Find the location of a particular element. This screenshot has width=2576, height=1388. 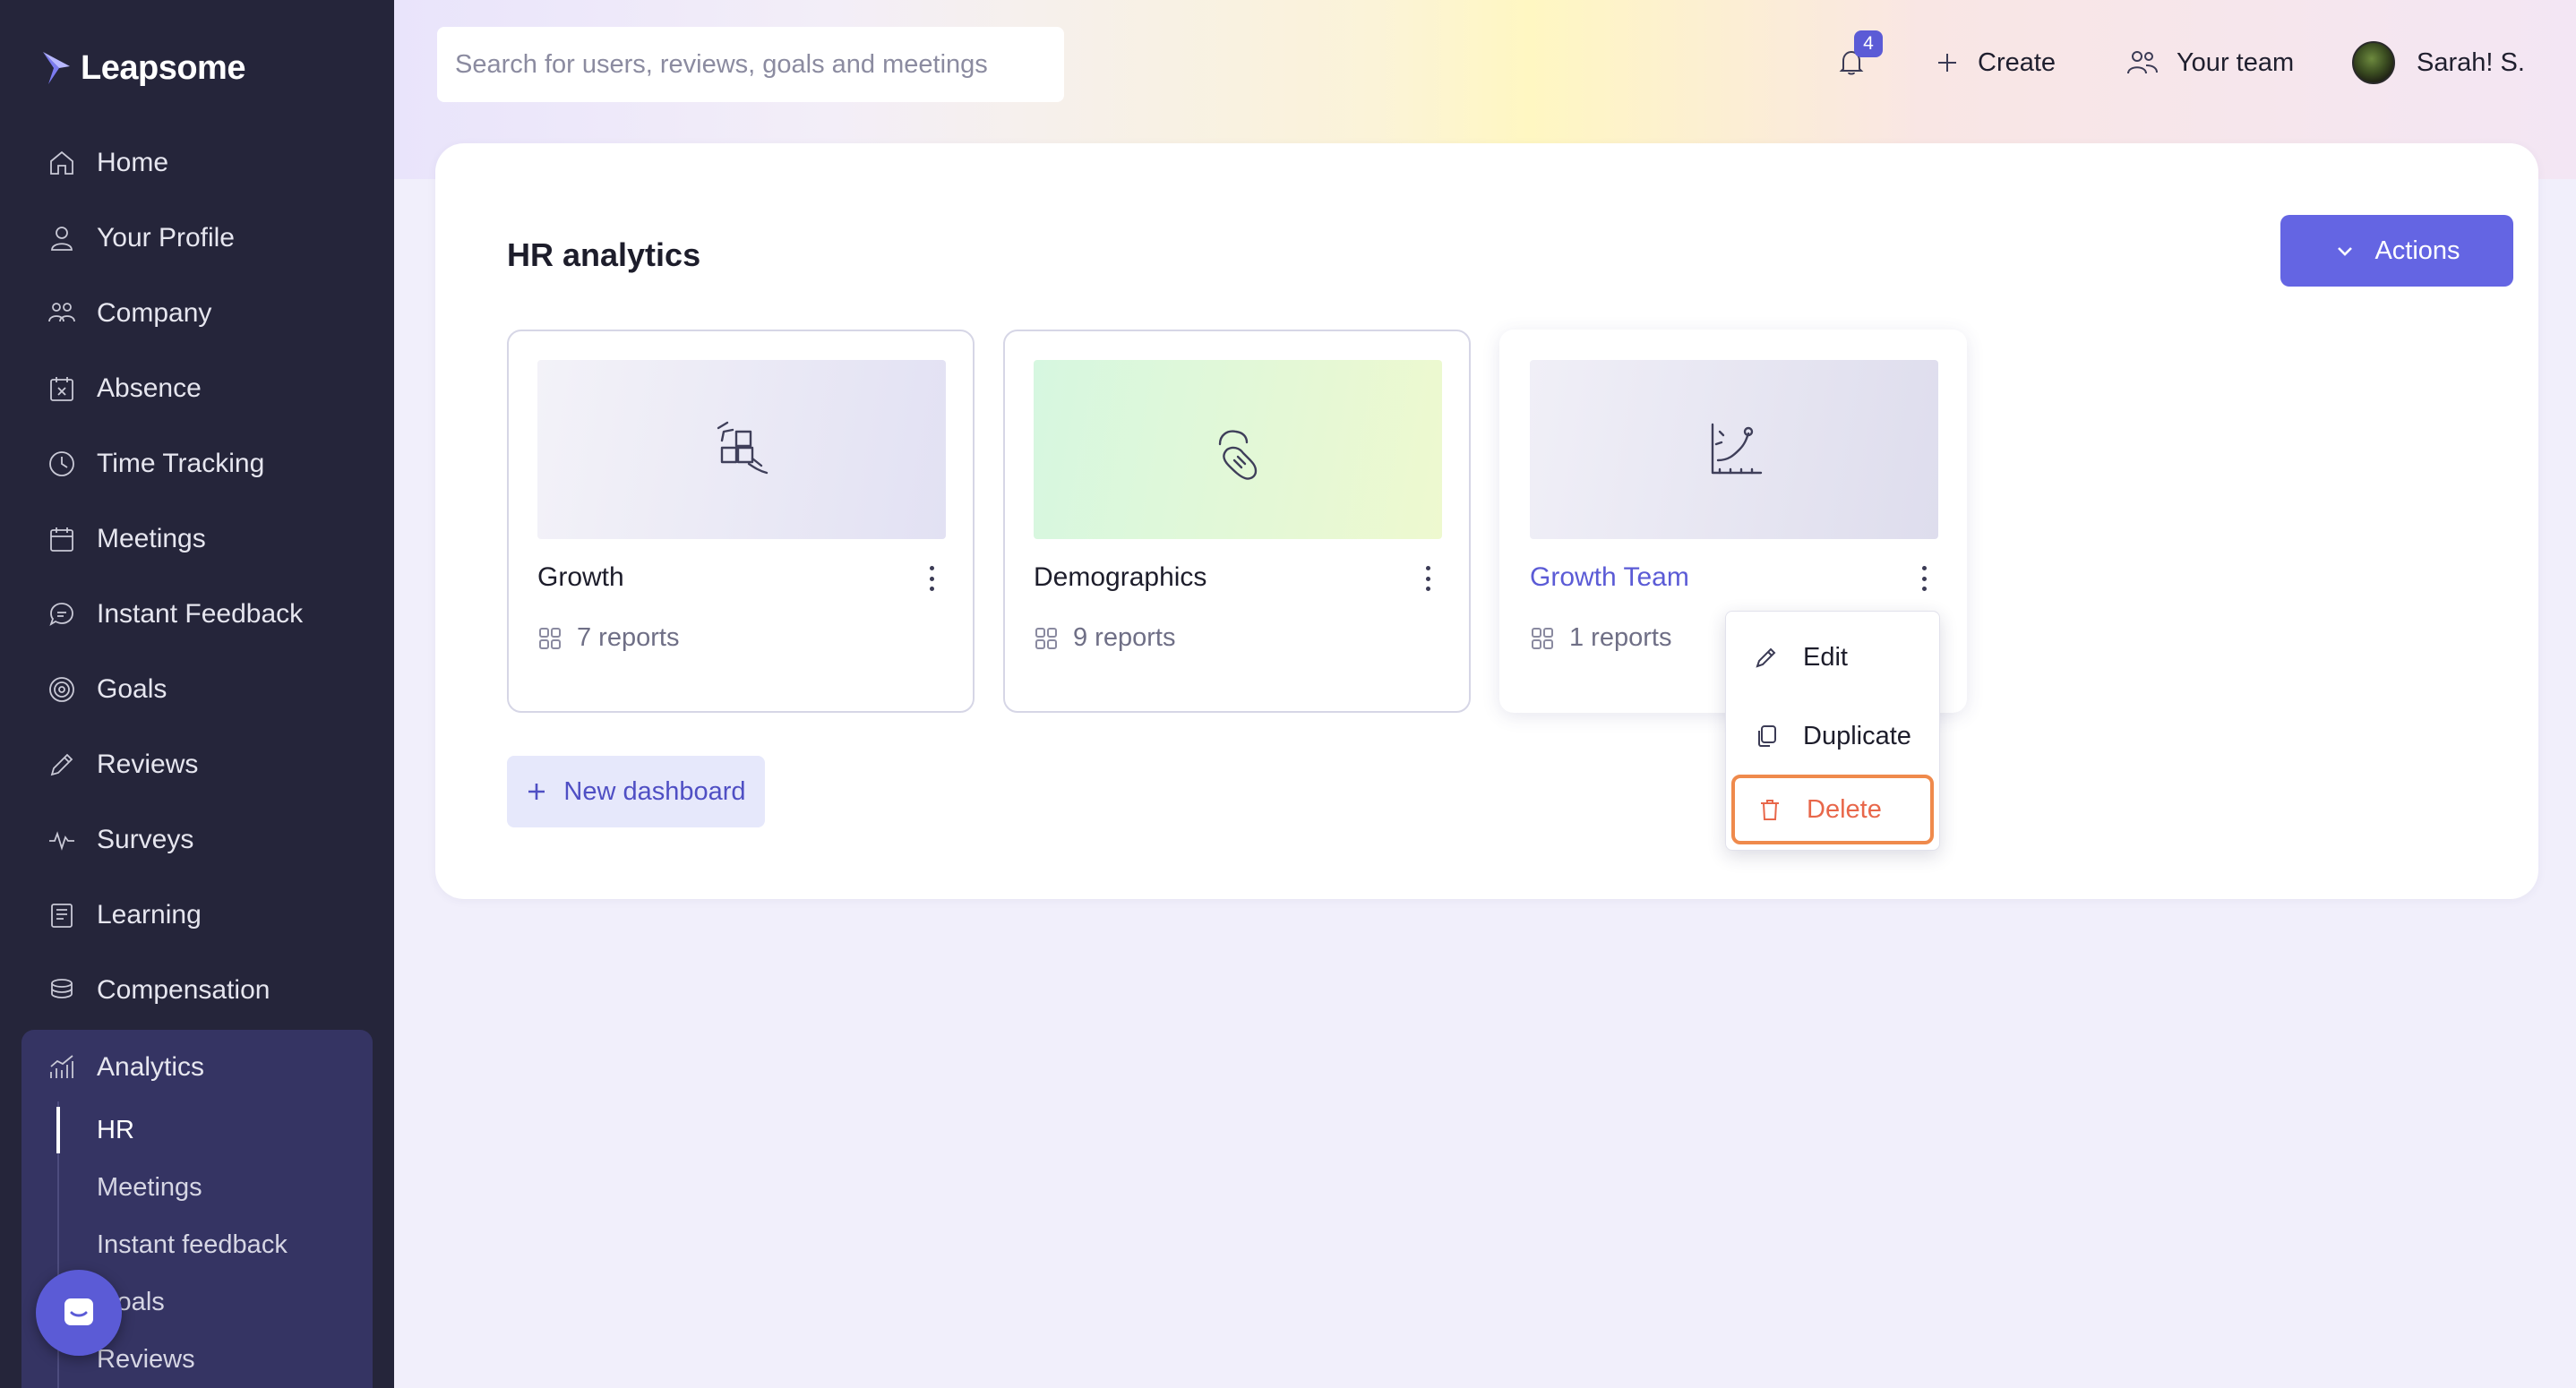

dashboard-name: Growth Team is located at coordinates (1609, 577).